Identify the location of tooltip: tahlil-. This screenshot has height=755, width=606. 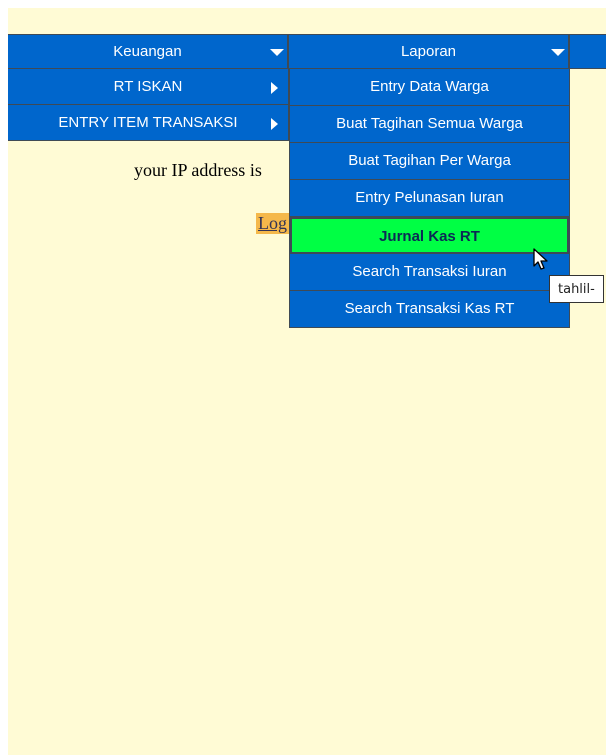
(576, 289).